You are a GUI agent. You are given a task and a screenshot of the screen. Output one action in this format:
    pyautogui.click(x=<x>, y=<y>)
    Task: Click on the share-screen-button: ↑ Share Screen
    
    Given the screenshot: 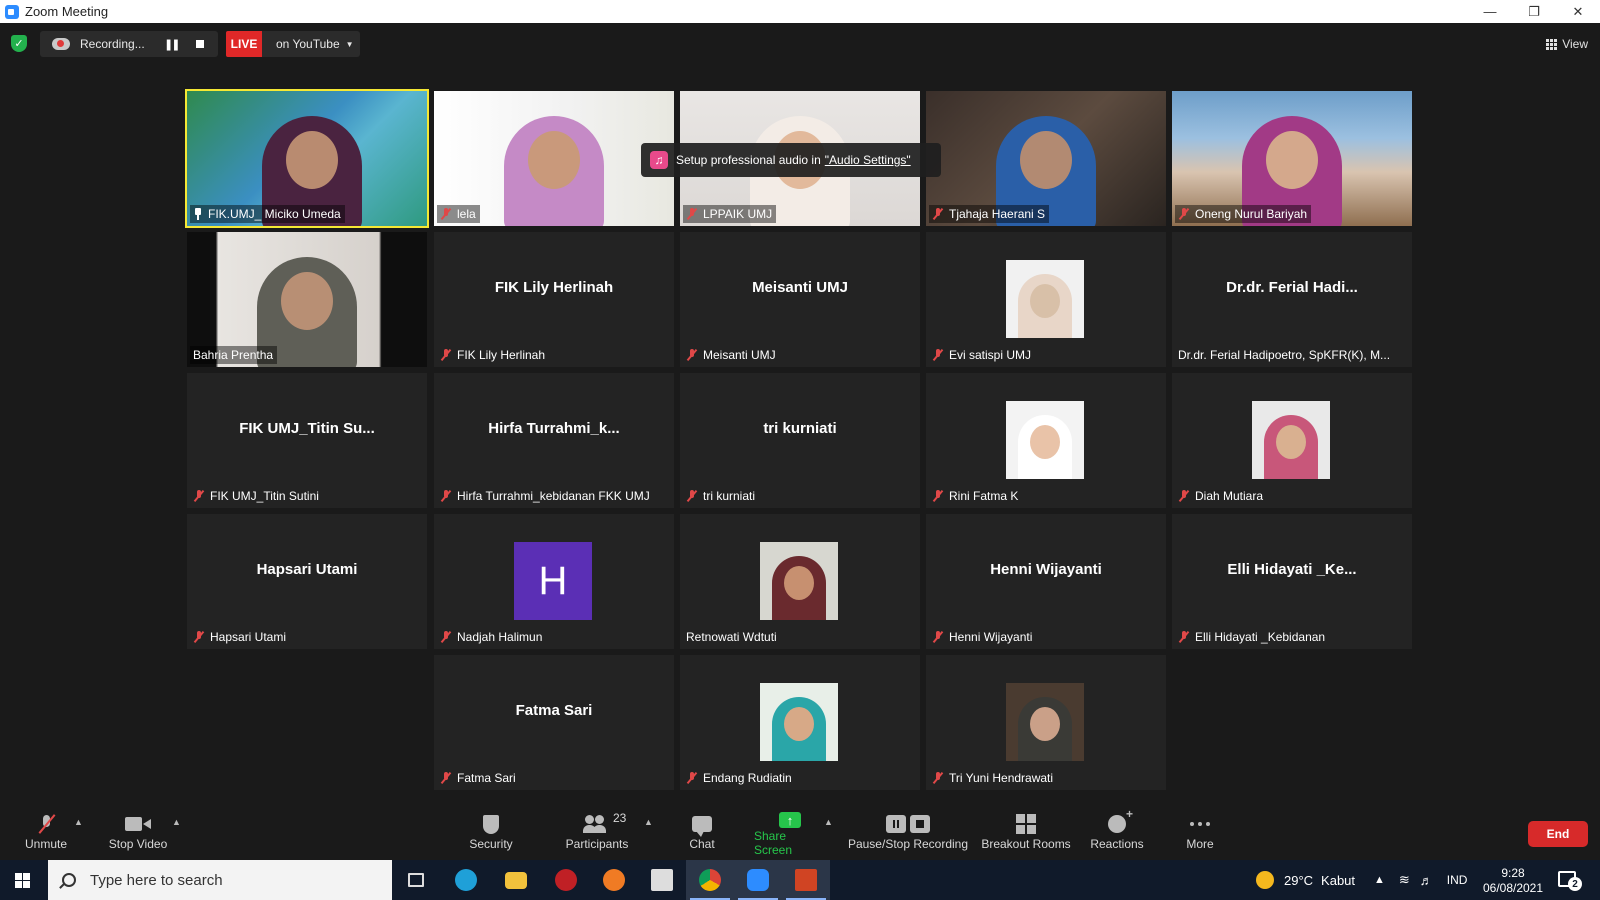 What is the action you would take?
    pyautogui.click(x=790, y=834)
    